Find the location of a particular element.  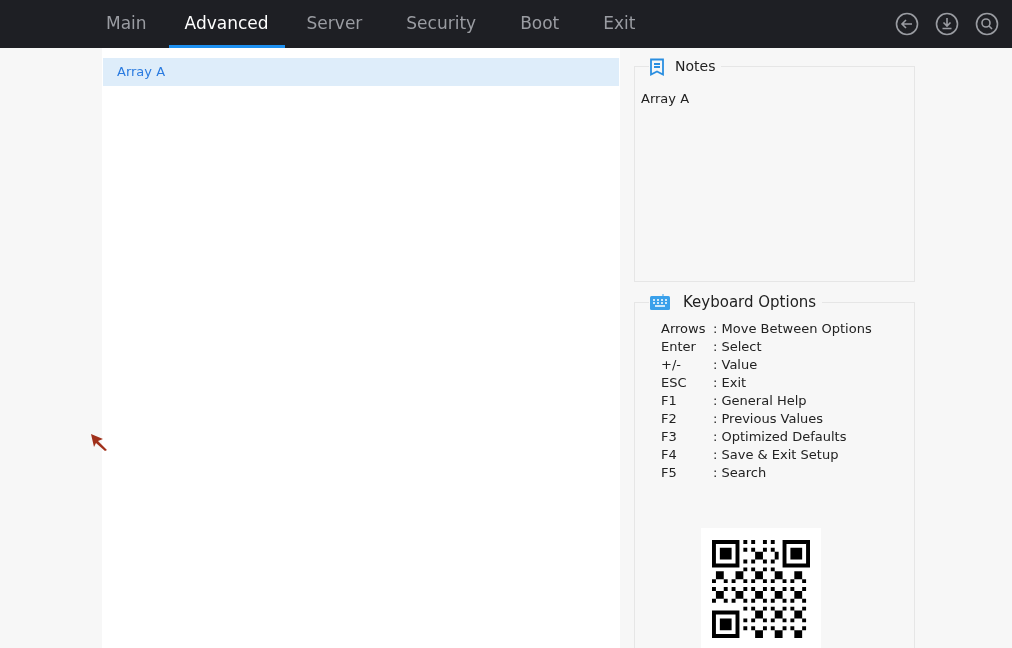

key-name: Enter is located at coordinates (679, 347).